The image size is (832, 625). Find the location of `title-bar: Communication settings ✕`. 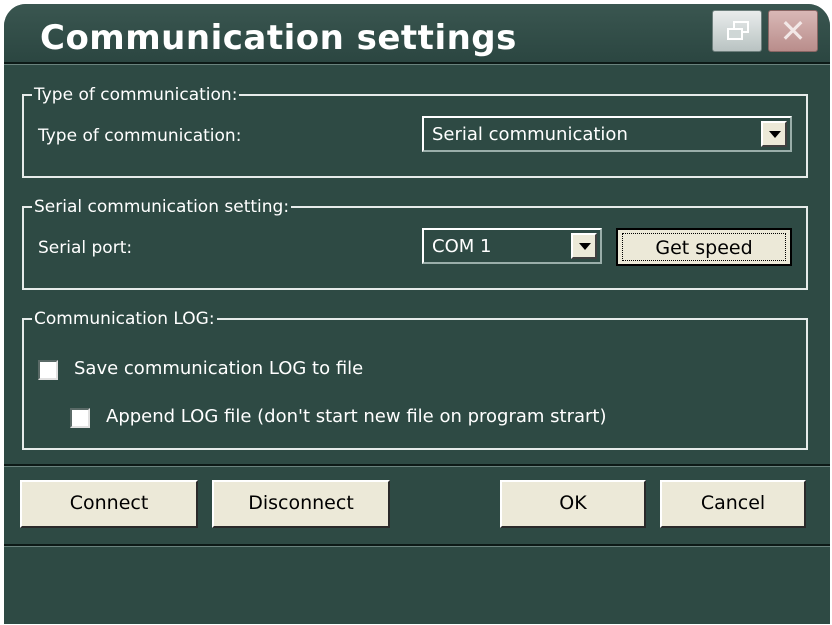

title-bar: Communication settings ✕ is located at coordinates (417, 33).